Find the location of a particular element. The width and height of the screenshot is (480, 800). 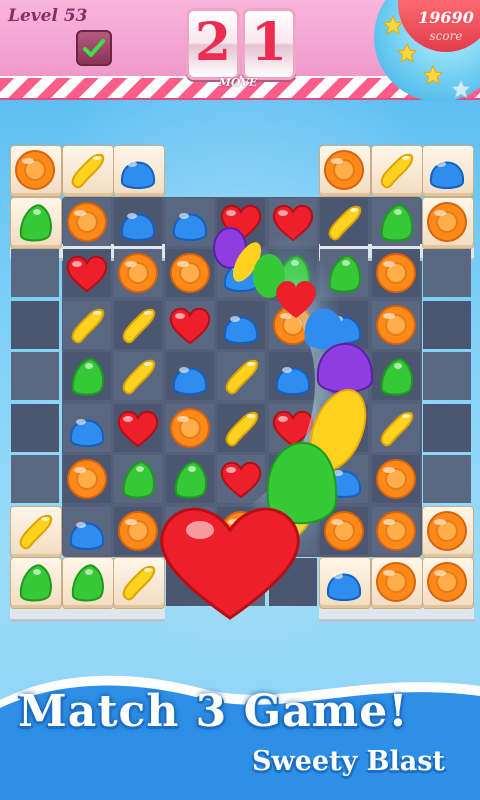

banner-title: Match 3 Game! is located at coordinates (213, 711).